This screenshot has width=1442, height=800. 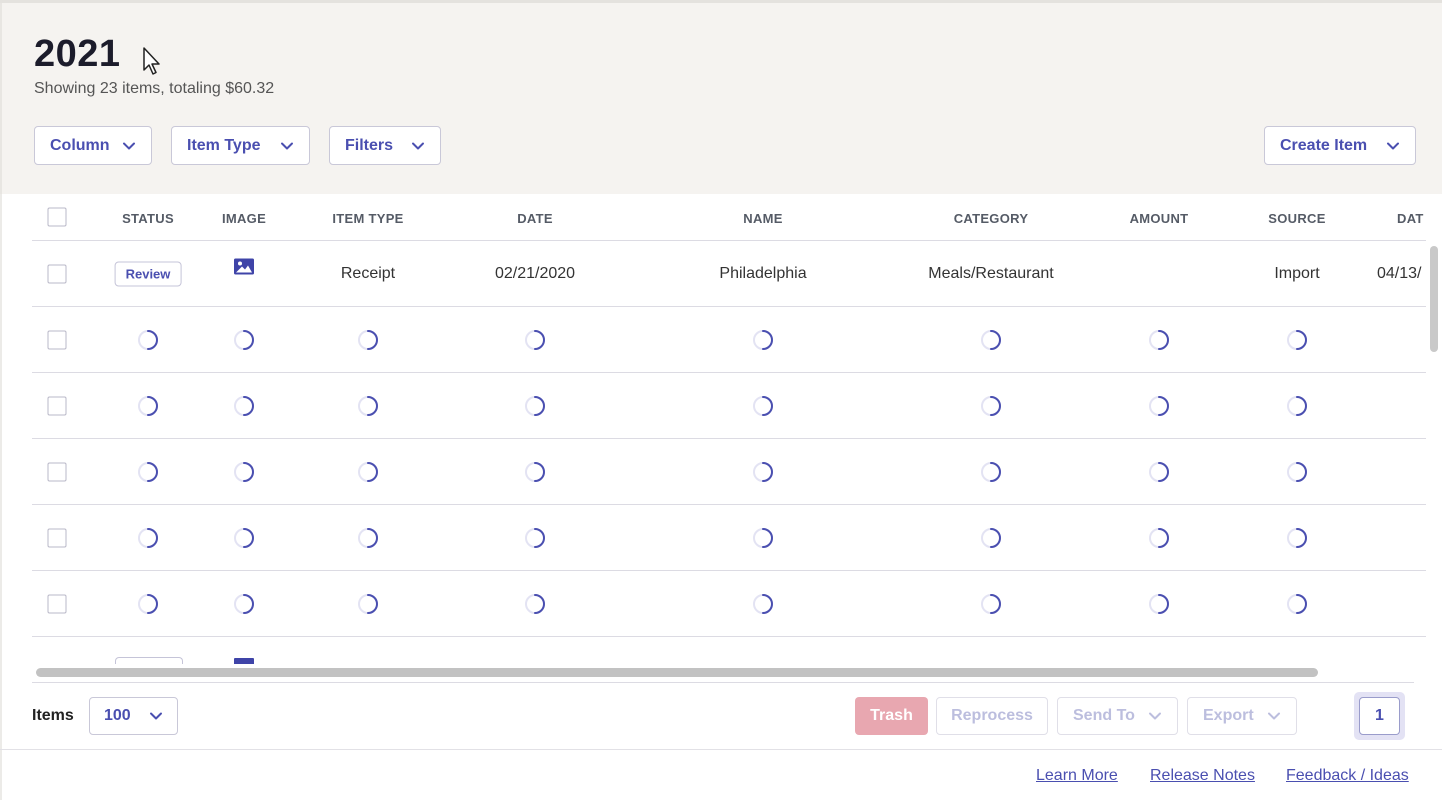 What do you see at coordinates (1296, 218) in the screenshot?
I see `column-header-source: SOURCE` at bounding box center [1296, 218].